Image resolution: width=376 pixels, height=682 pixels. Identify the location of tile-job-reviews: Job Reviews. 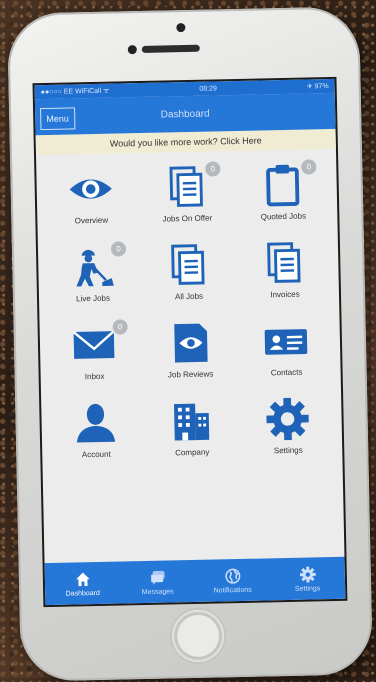
(190, 351).